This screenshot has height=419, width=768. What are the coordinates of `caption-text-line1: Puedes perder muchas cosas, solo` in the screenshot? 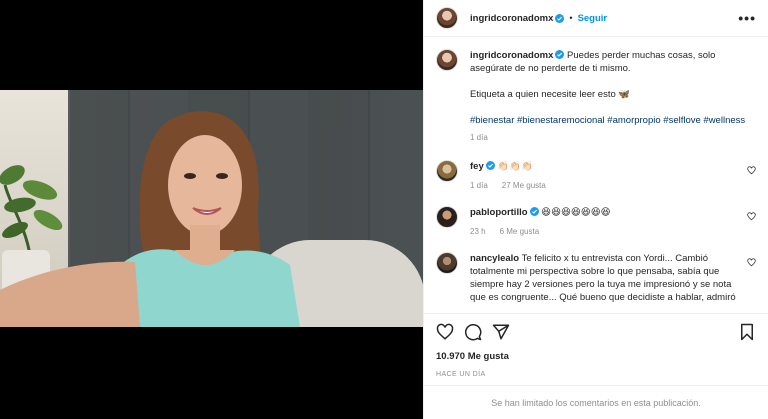 It's located at (641, 55).